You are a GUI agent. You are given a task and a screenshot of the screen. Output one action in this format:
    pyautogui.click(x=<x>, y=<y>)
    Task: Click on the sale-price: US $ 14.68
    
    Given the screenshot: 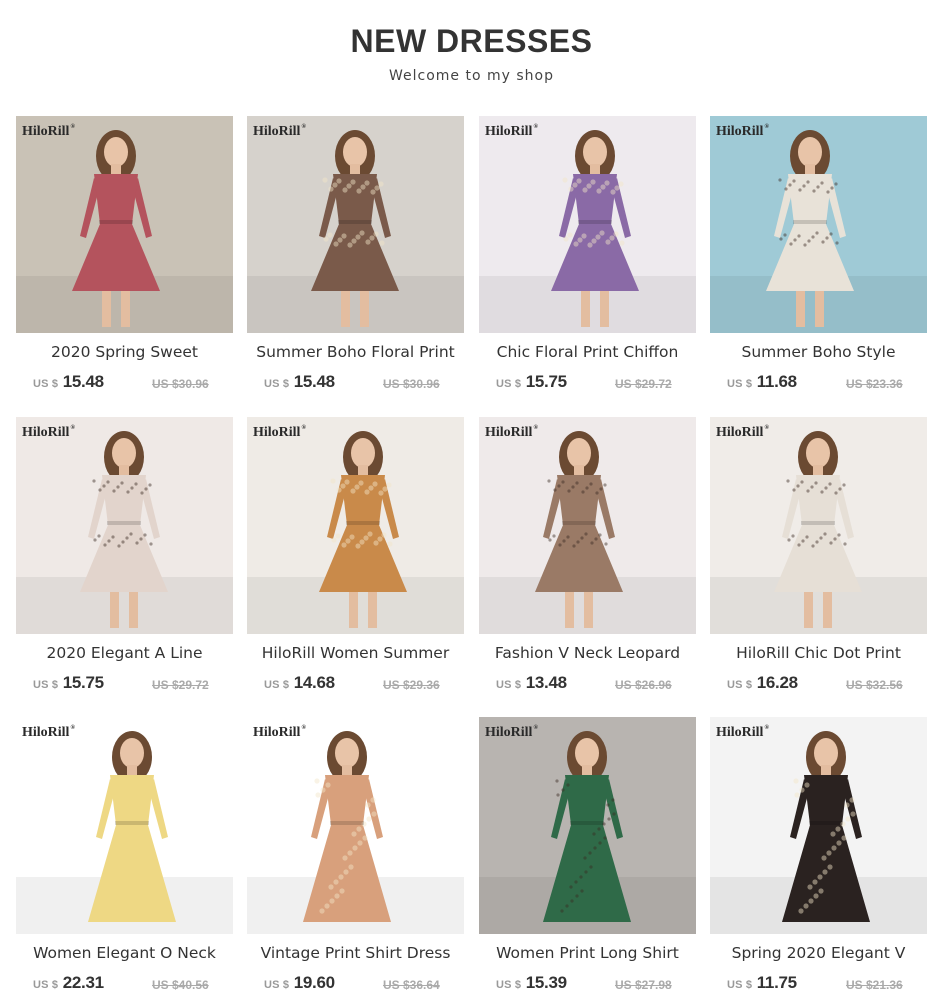 What is the action you would take?
    pyautogui.click(x=299, y=683)
    